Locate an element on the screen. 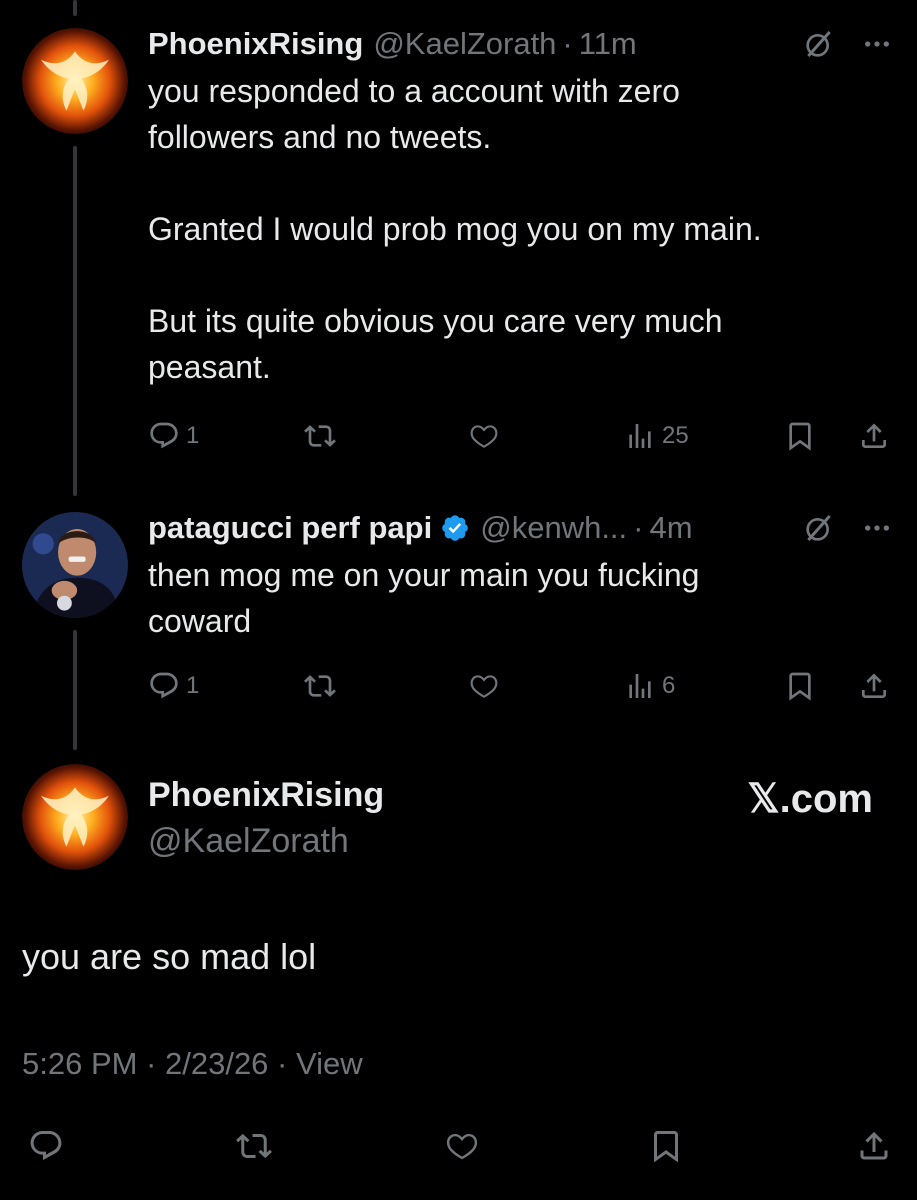 This screenshot has height=1200, width=917. main-tweet-actions is located at coordinates (458, 1148).